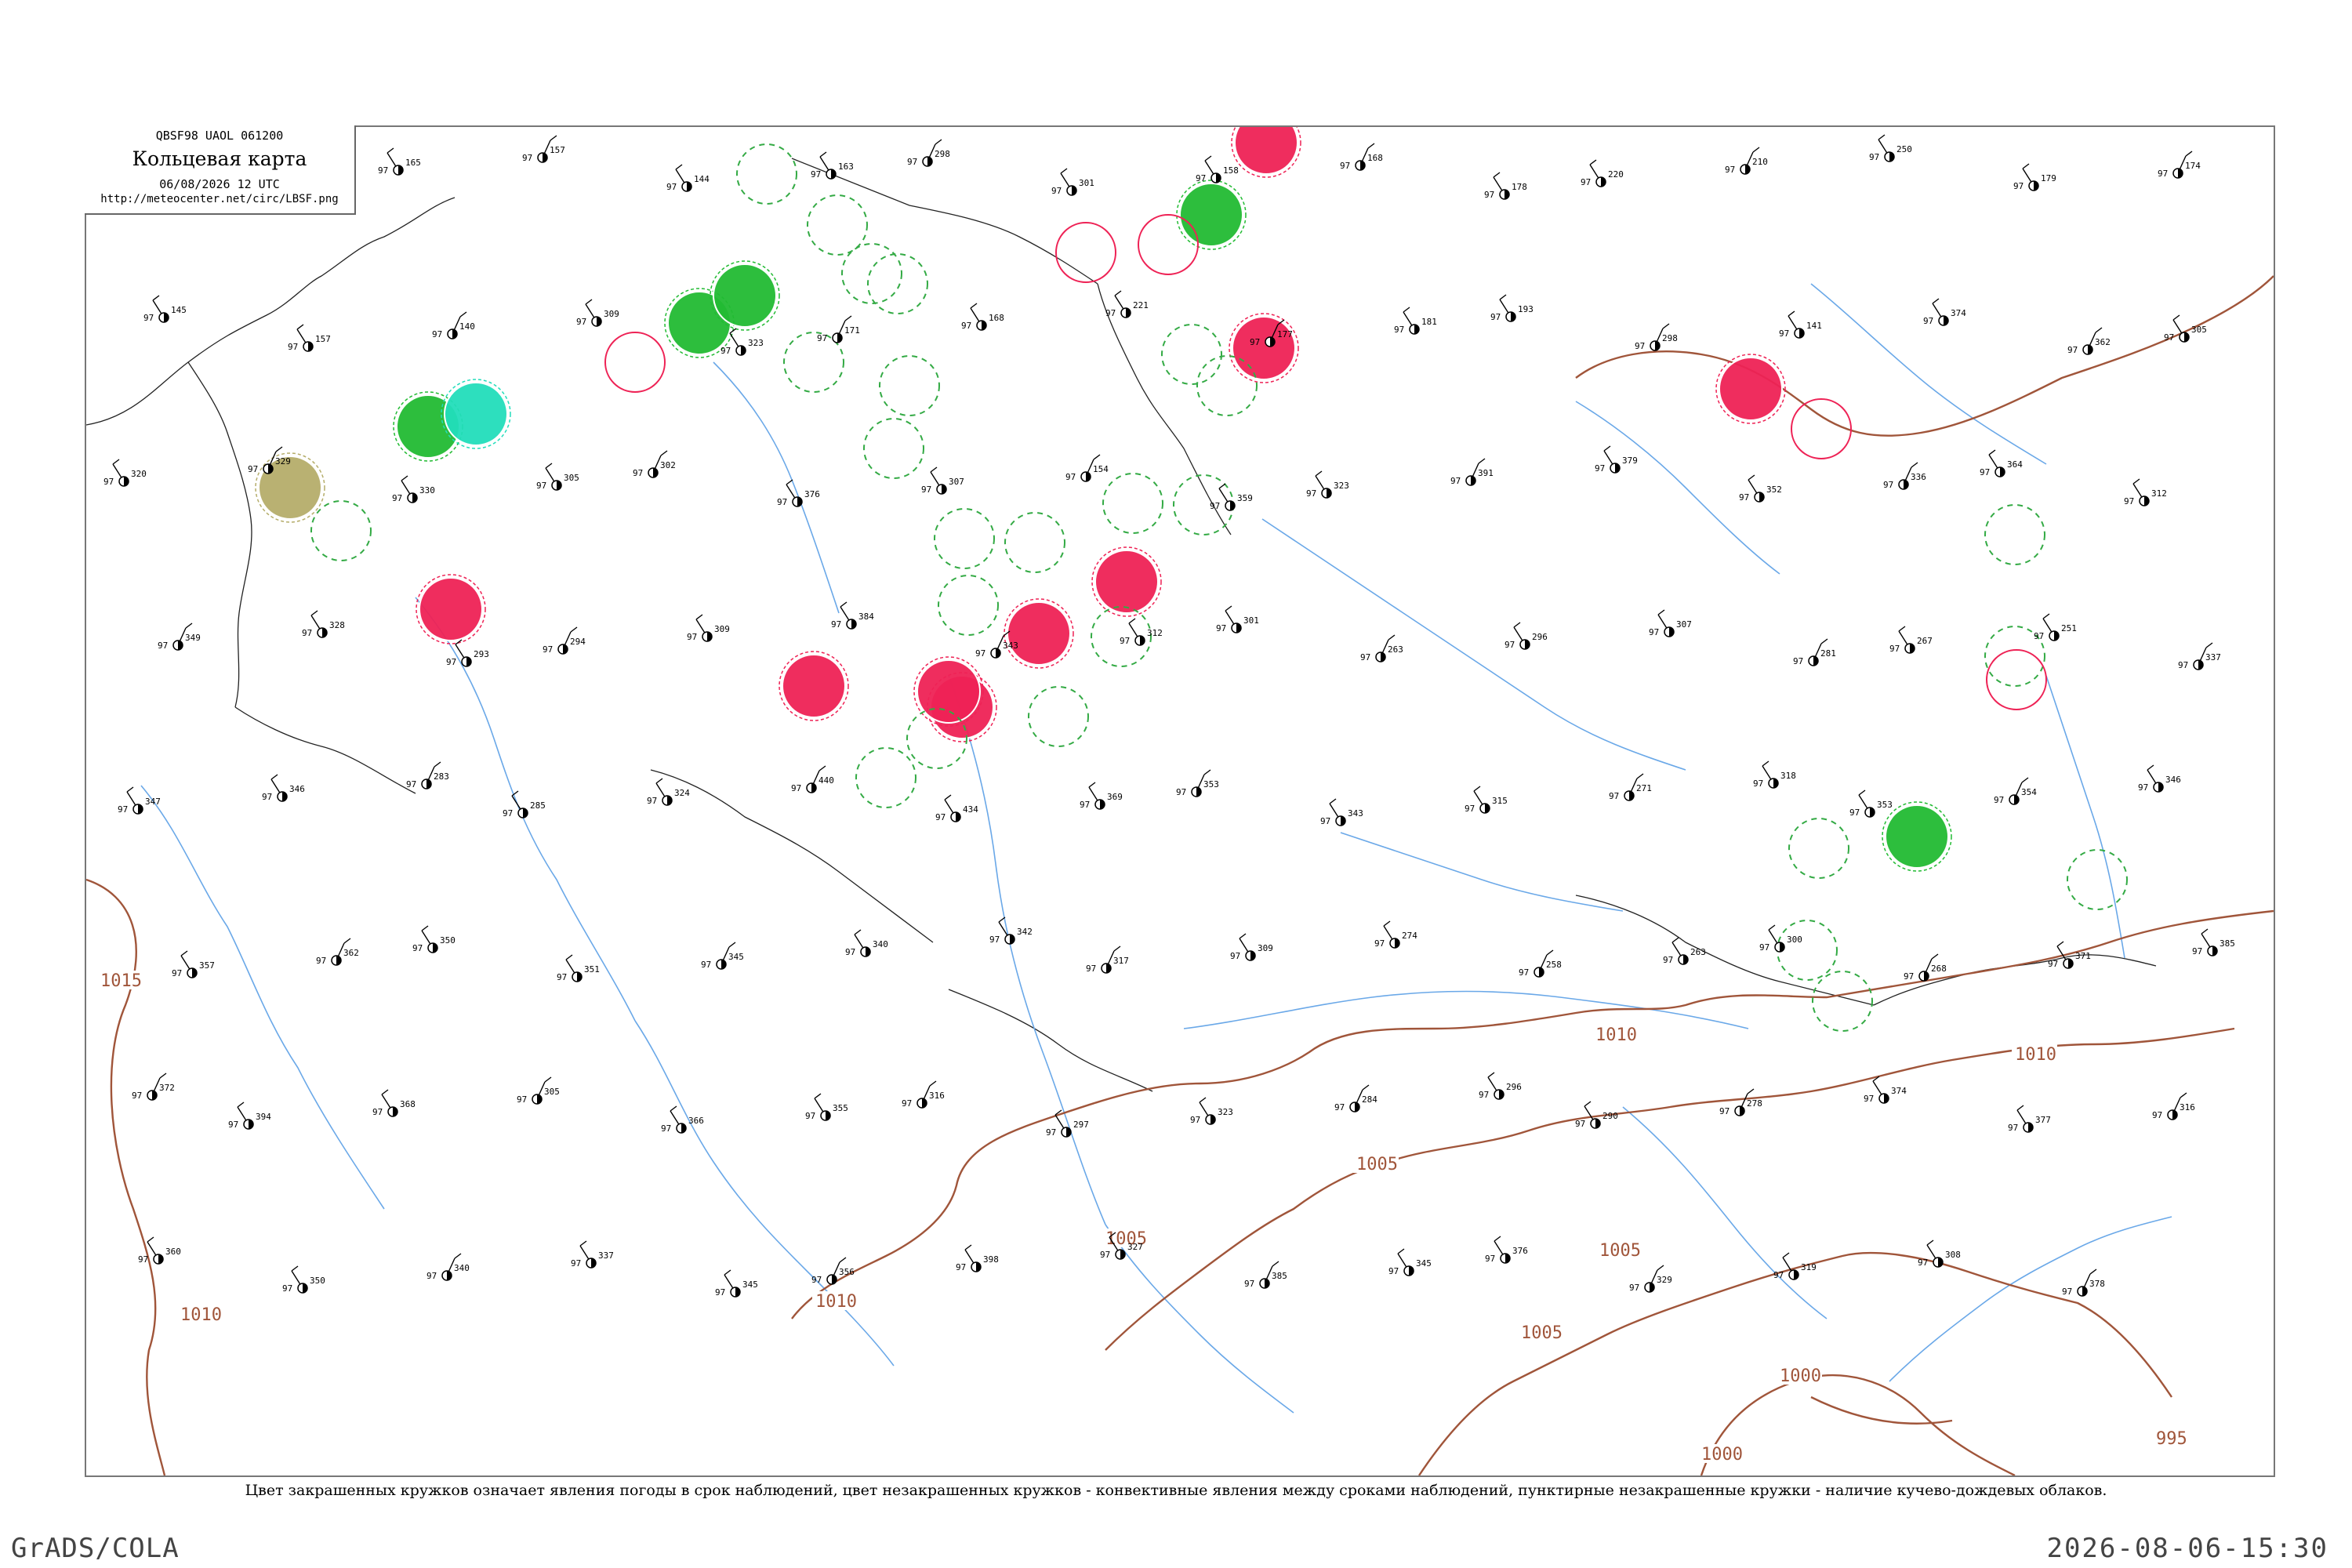 Image resolution: width=2352 pixels, height=1568 pixels. What do you see at coordinates (1760, 162) in the screenshot?
I see `station-pressure: 210` at bounding box center [1760, 162].